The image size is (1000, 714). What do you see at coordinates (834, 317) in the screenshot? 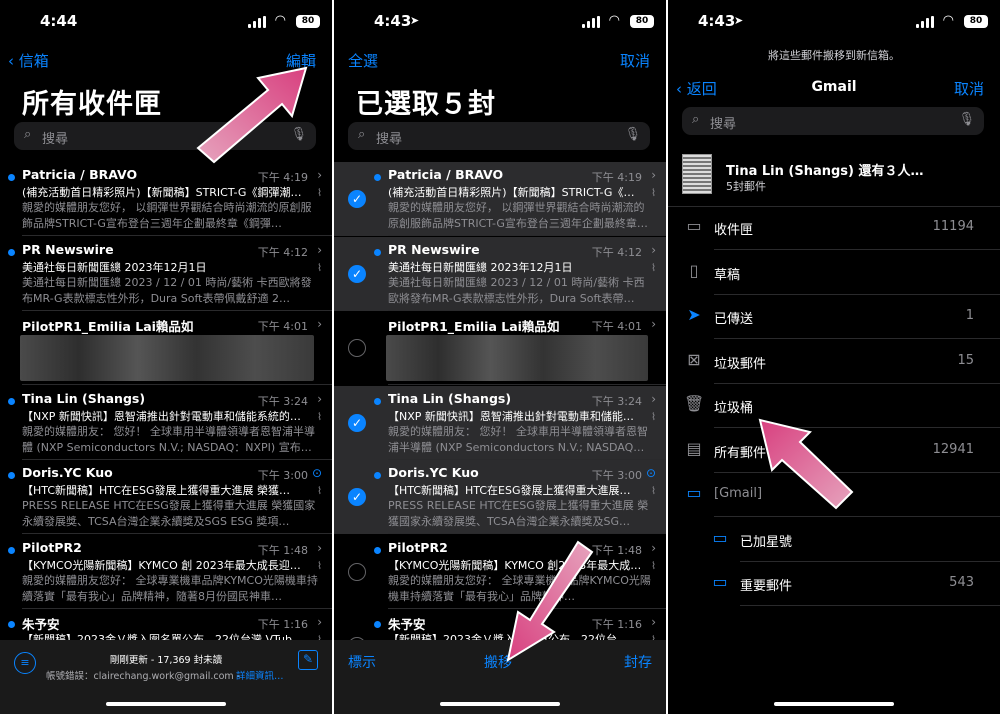
I see `folder-item: ➤ 已傳送 1` at bounding box center [834, 317].